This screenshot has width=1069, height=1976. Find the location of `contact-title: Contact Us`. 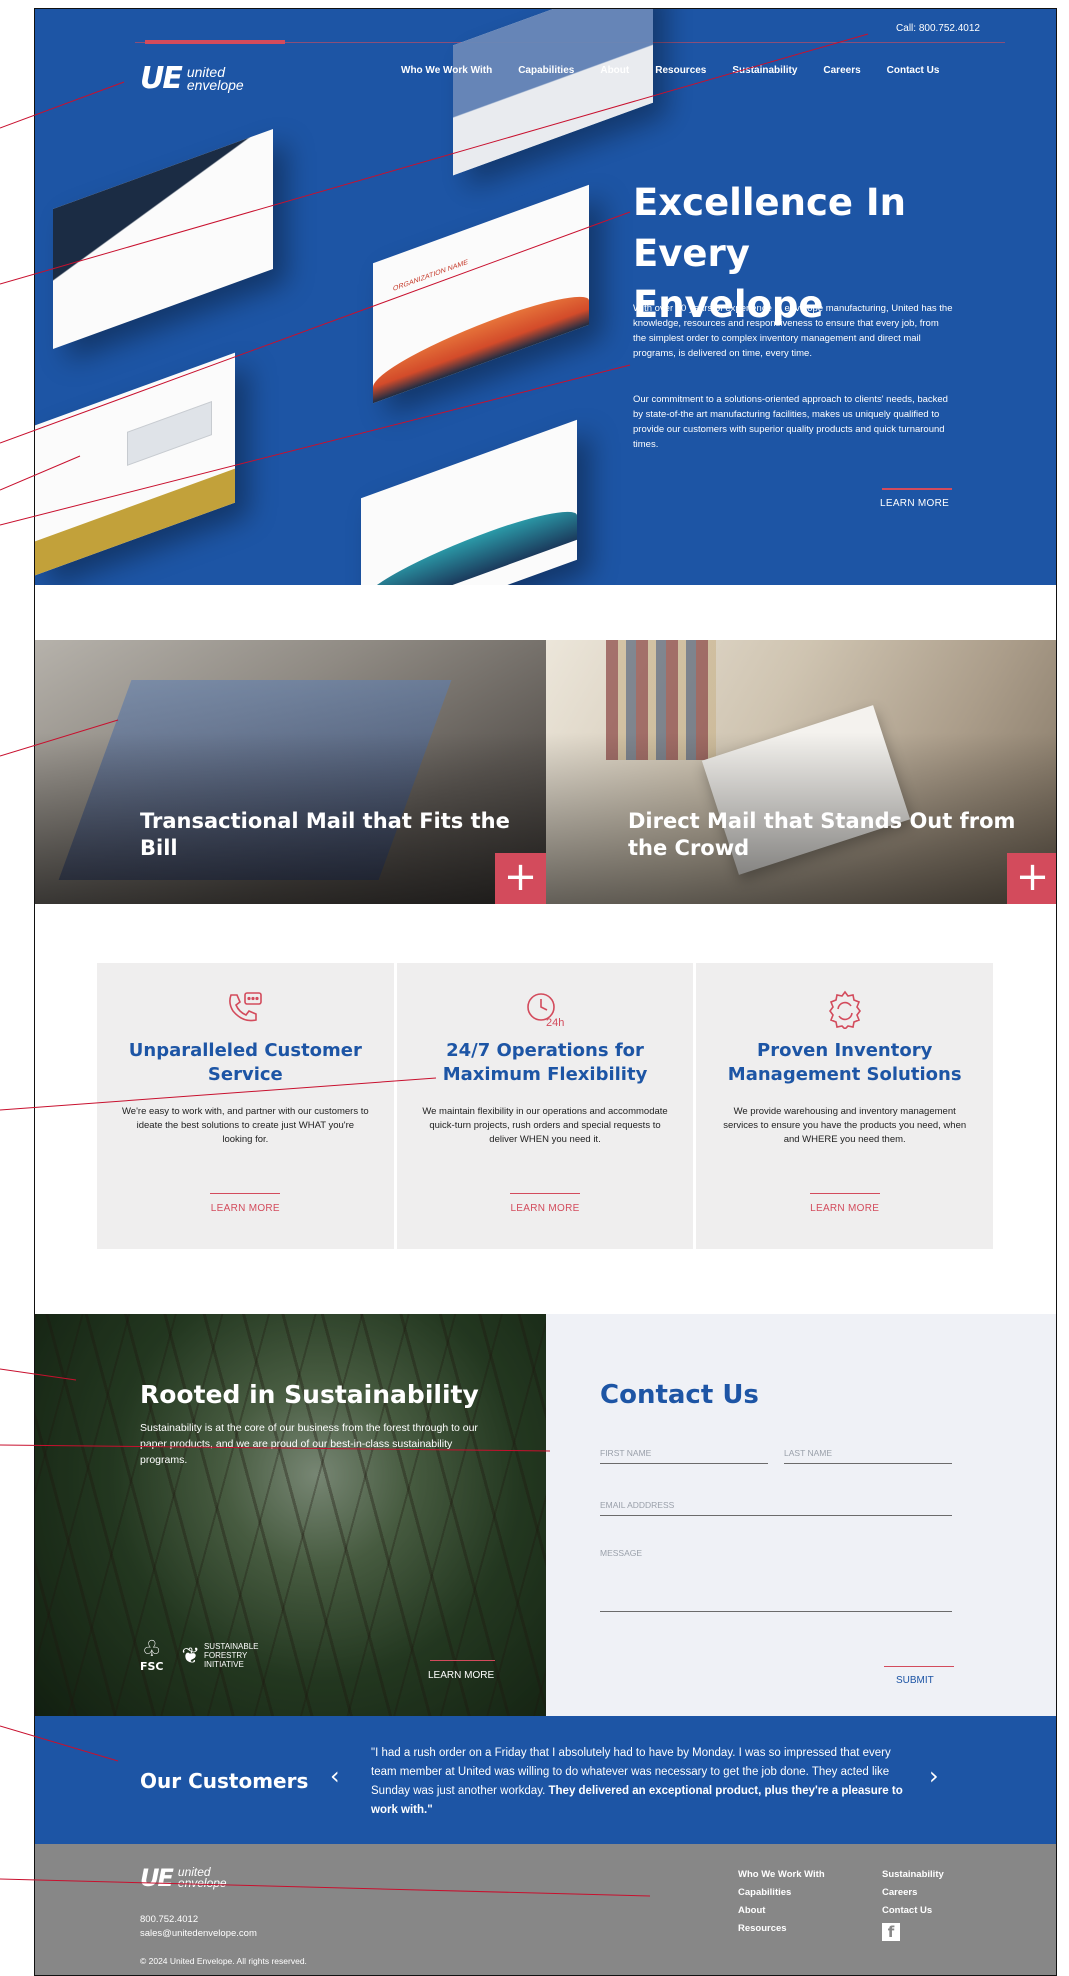

contact-title: Contact Us is located at coordinates (679, 1395).